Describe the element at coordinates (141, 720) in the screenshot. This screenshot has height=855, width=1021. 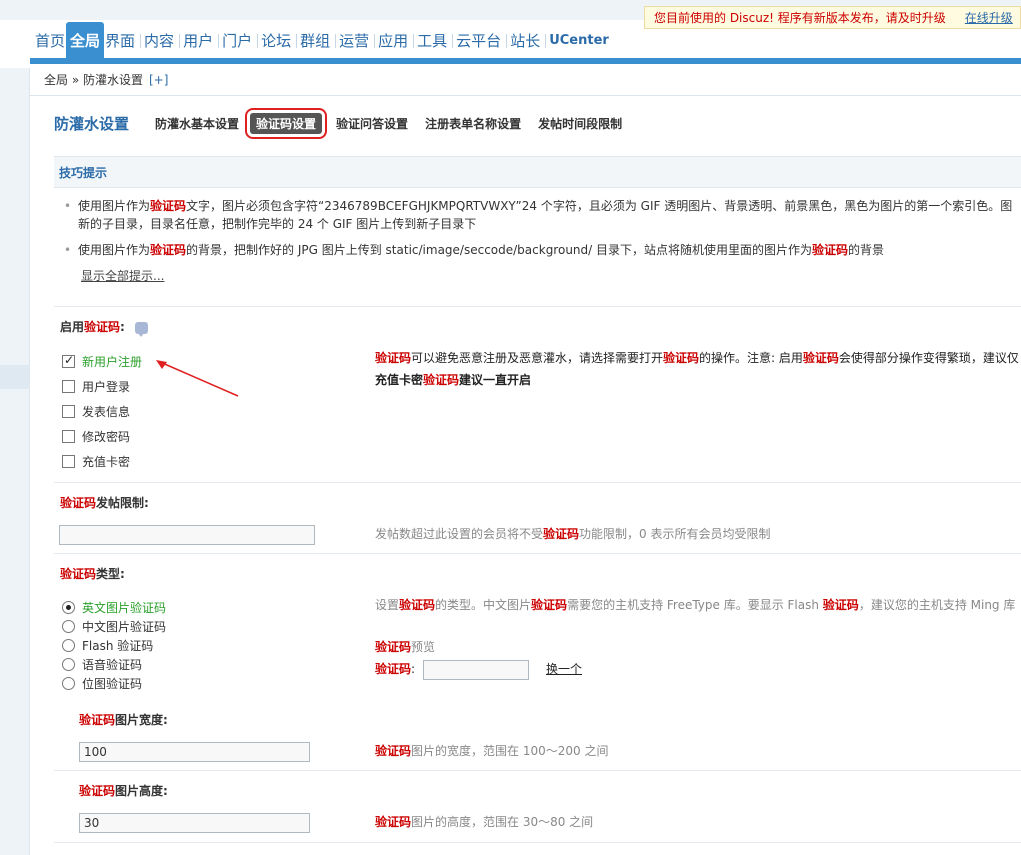
I see `label-text: 图片宽度:` at that location.